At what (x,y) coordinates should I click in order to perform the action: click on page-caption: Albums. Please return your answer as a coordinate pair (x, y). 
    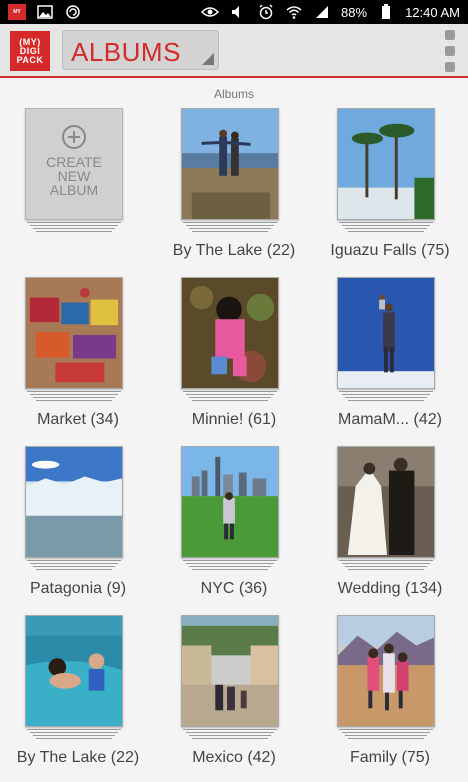
    Looking at the image, I should click on (233, 94).